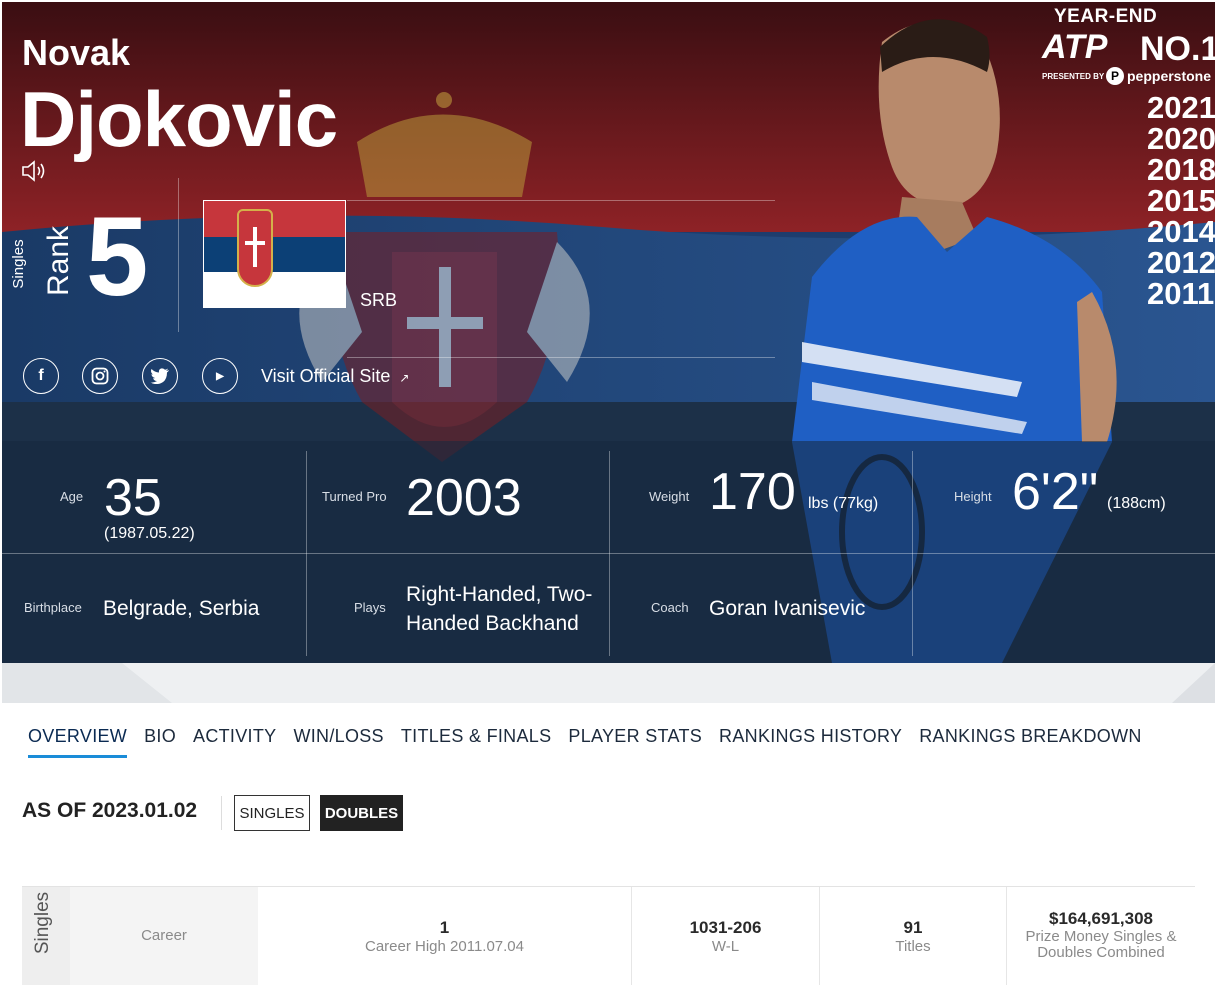 This screenshot has width=1216, height=986. Describe the element at coordinates (1177, 49) in the screenshot. I see `no1-label: NO.1` at that location.